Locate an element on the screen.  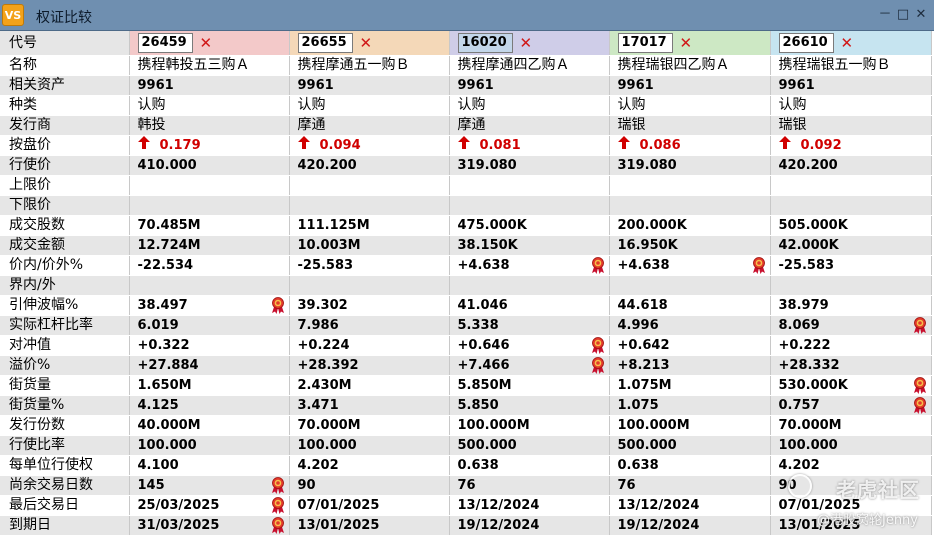
table-cell: -25.583 is located at coordinates (851, 265).